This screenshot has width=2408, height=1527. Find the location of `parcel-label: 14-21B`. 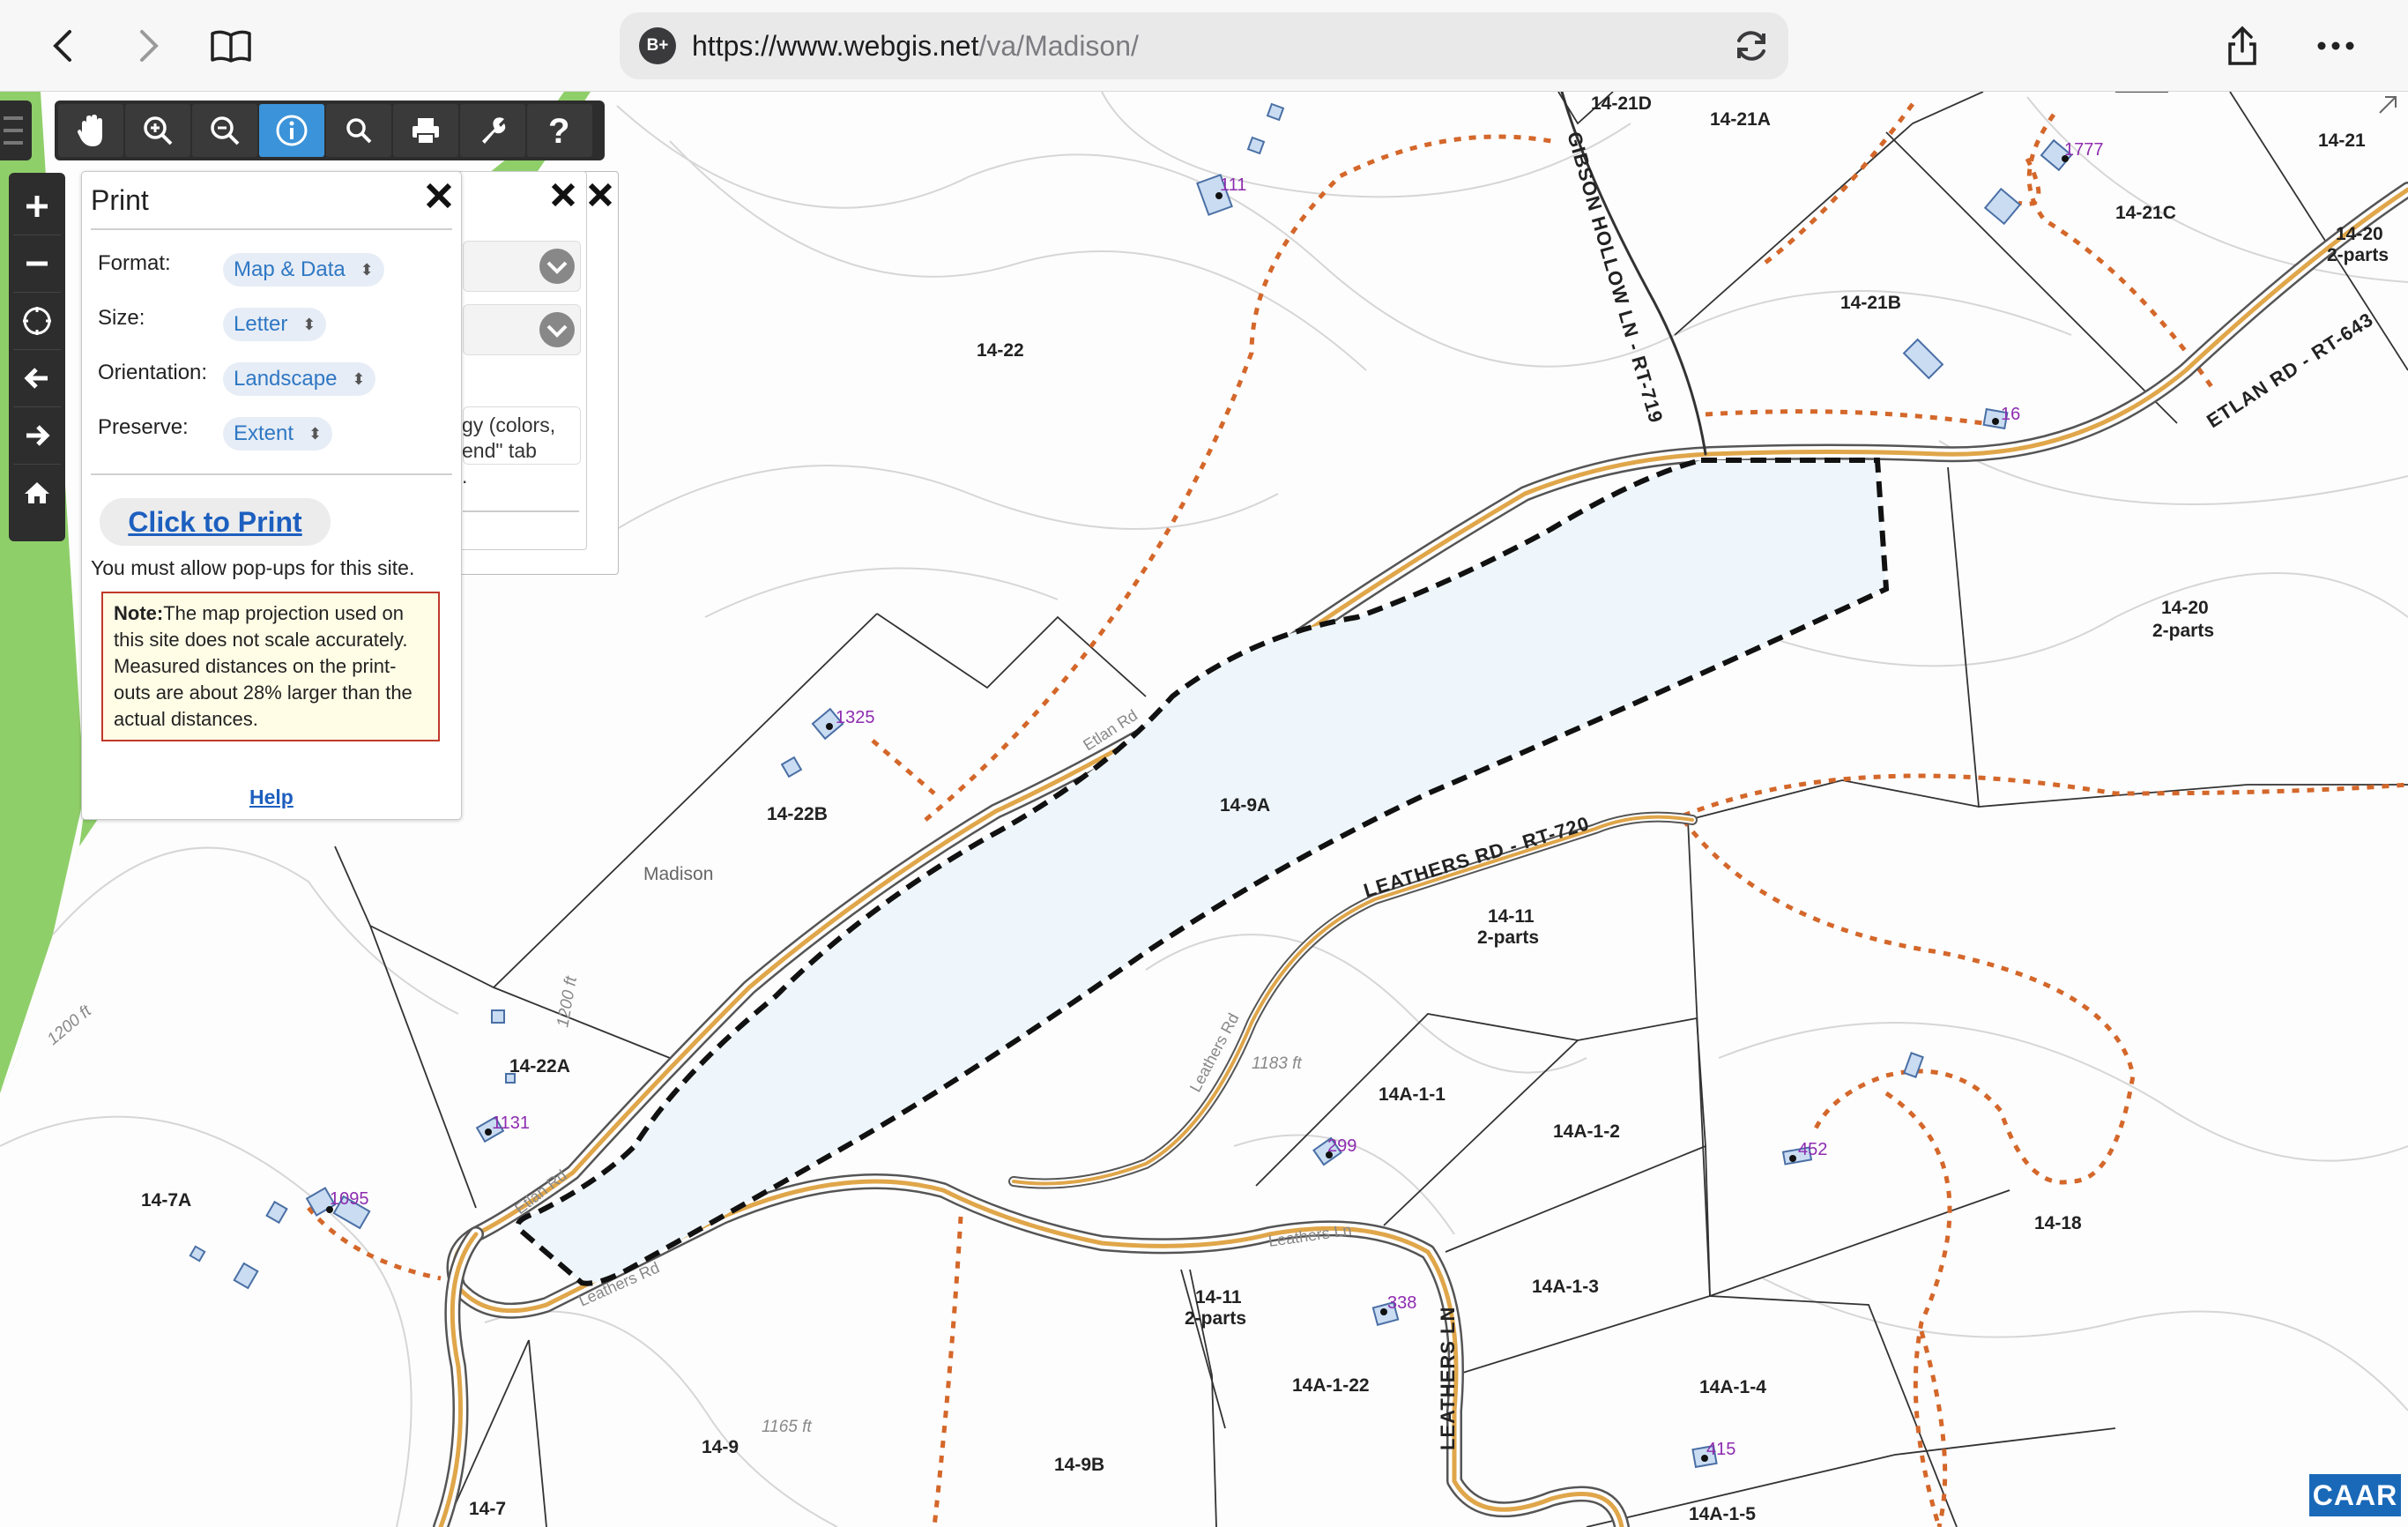

parcel-label: 14-21B is located at coordinates (1870, 303).